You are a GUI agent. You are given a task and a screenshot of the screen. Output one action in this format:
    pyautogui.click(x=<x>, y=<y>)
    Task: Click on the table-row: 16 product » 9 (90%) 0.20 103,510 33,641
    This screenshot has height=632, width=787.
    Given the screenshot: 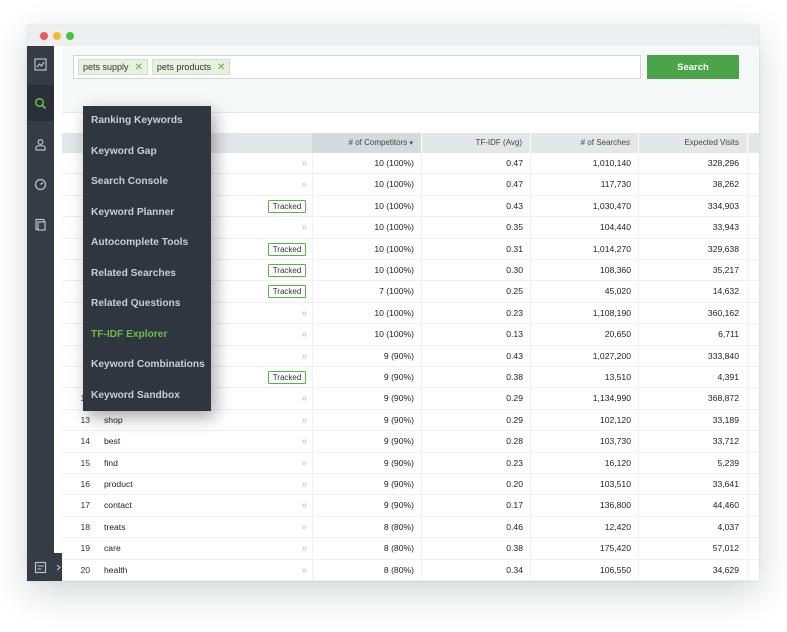 What is the action you would take?
    pyautogui.click(x=410, y=485)
    